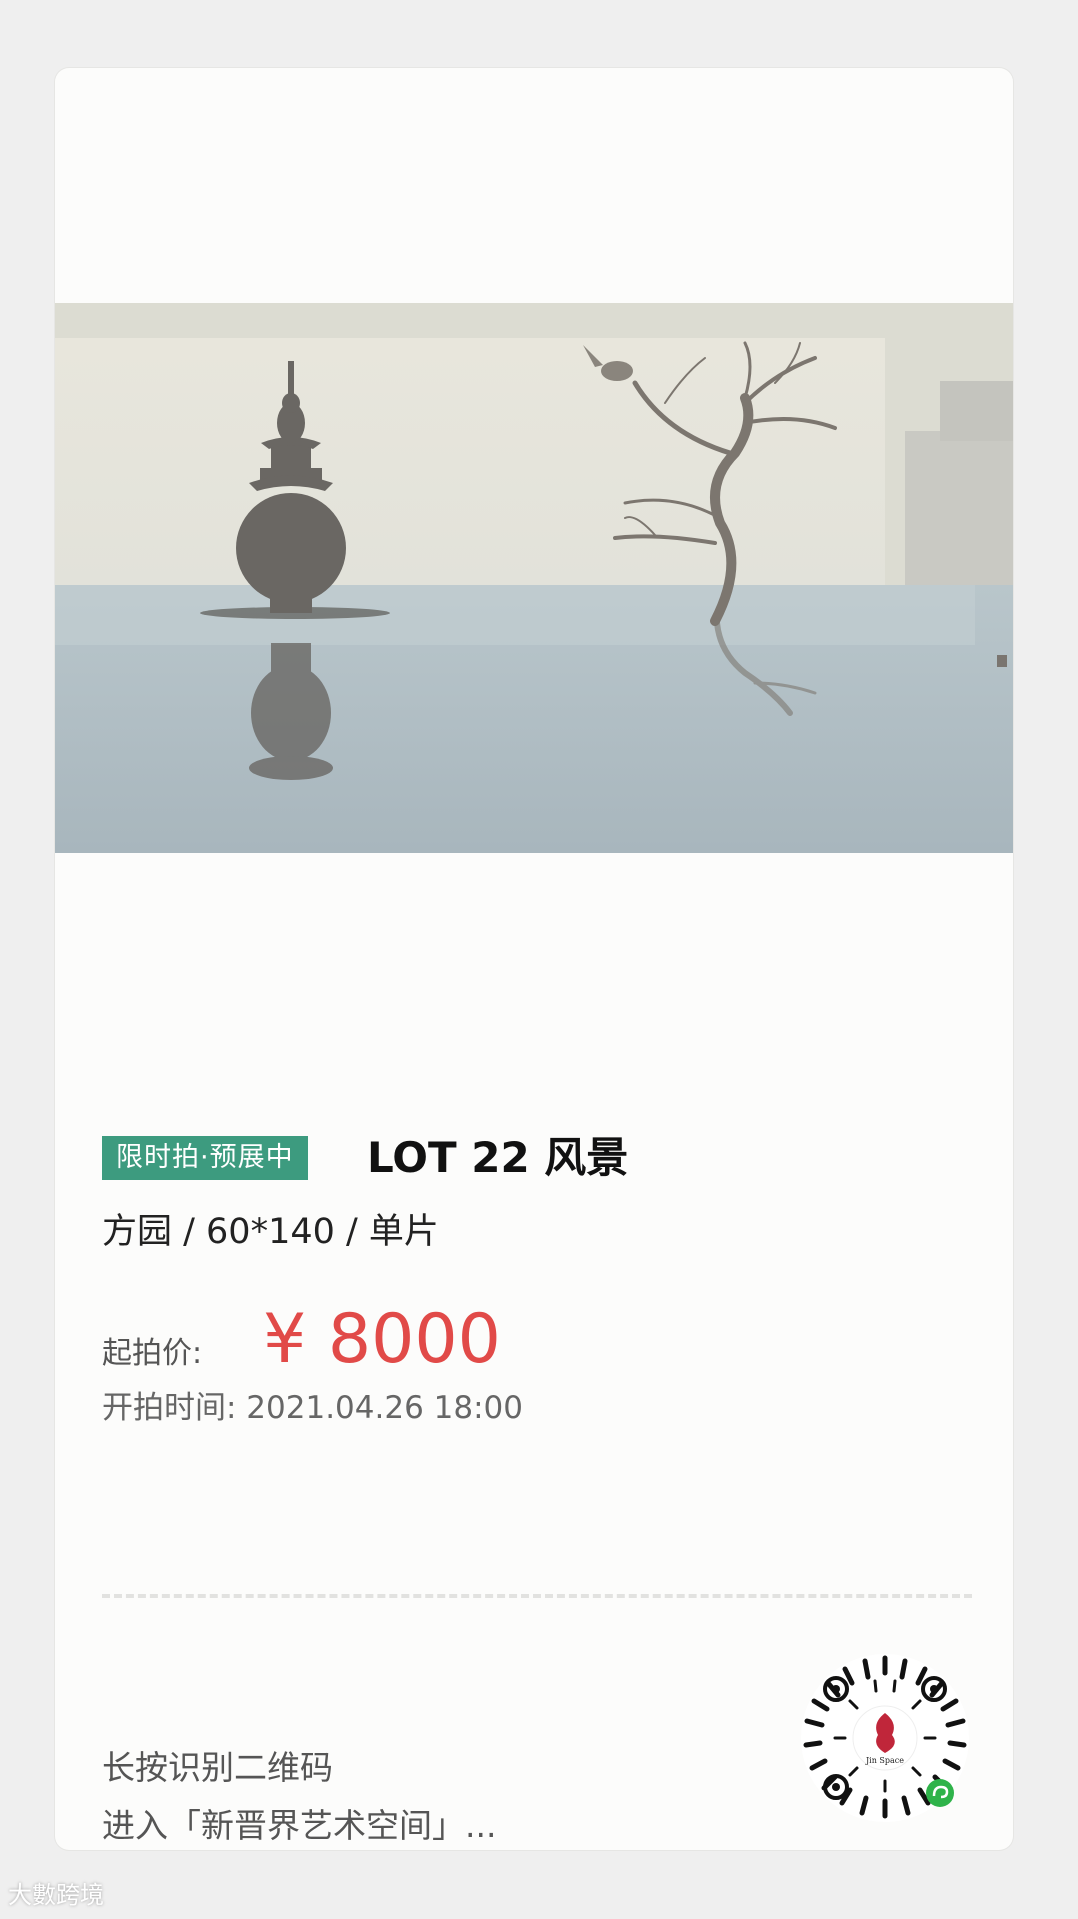 The width and height of the screenshot is (1078, 1919). I want to click on starting-price-value: ¥ 8000, so click(382, 1339).